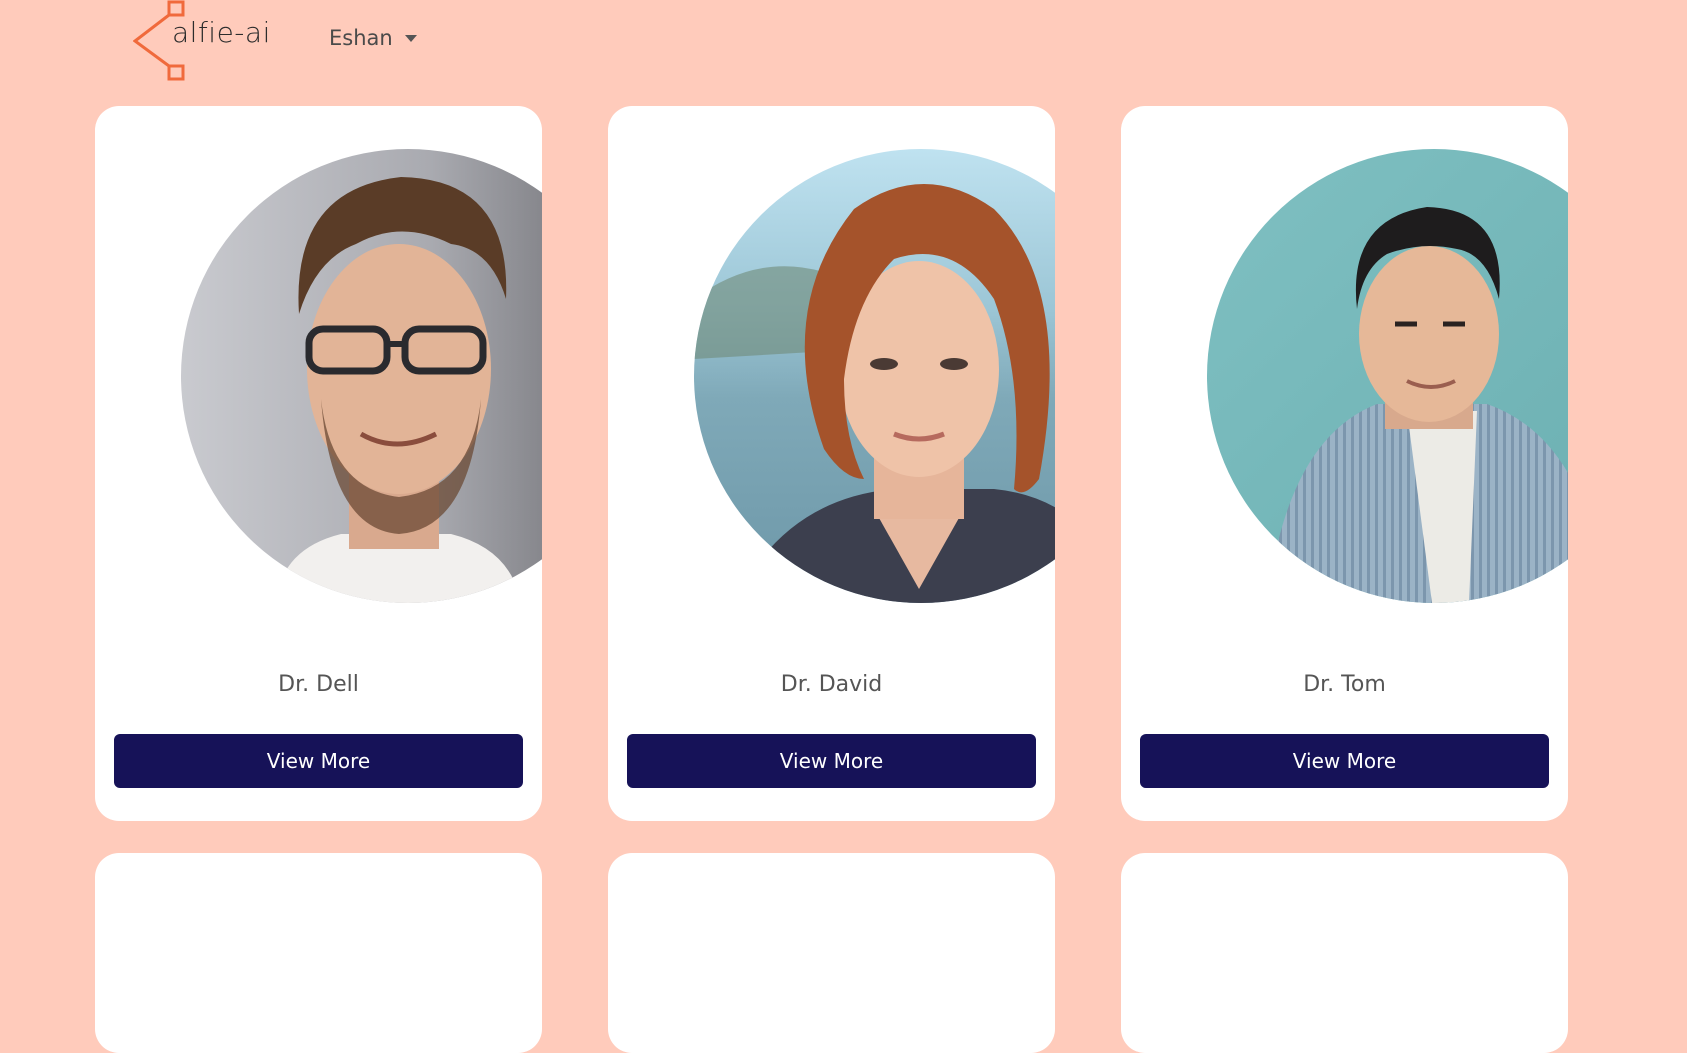 The image size is (1687, 1053). I want to click on user-menu-dropdown: Eshan, so click(373, 38).